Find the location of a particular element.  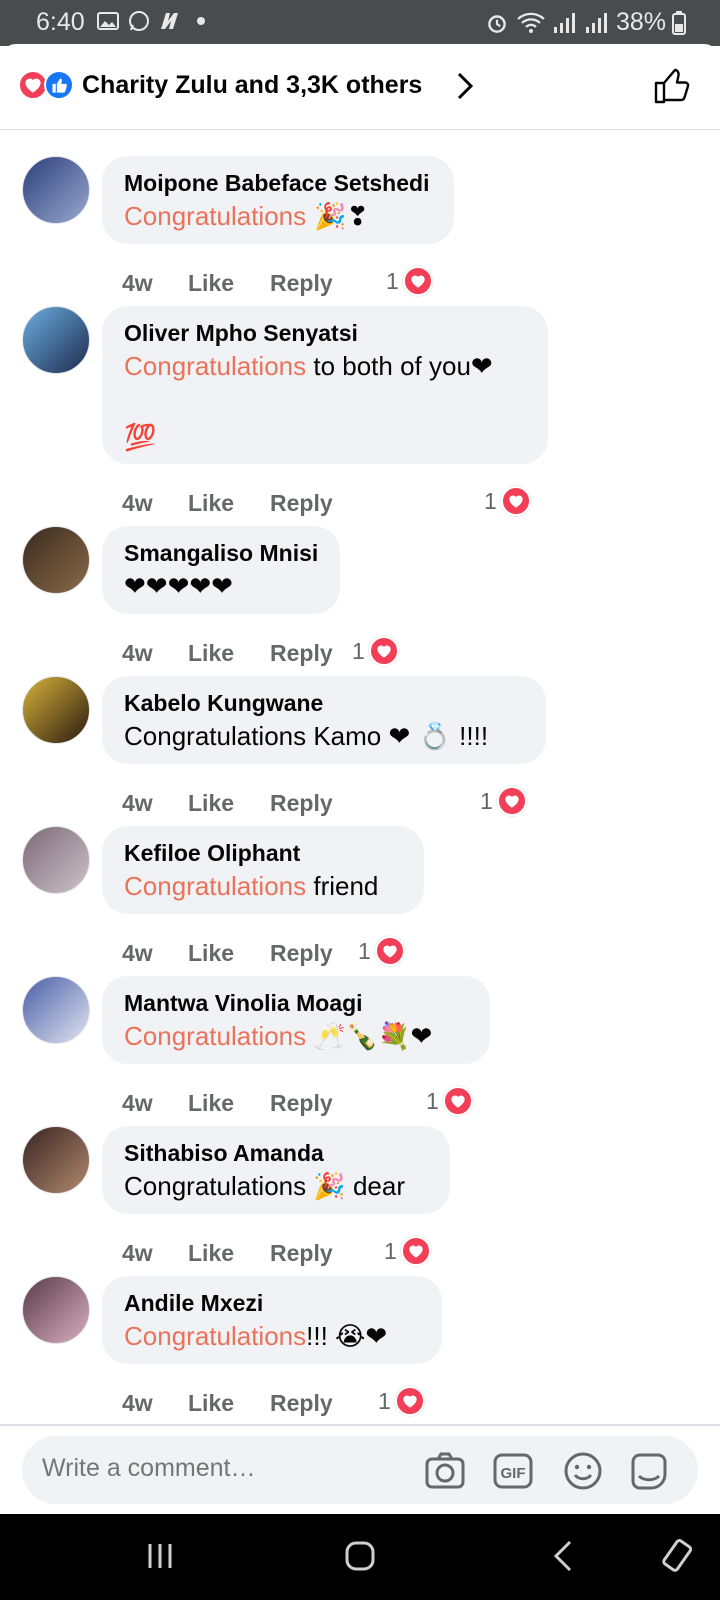

comment-emoji: 🎉 is located at coordinates (329, 1187).